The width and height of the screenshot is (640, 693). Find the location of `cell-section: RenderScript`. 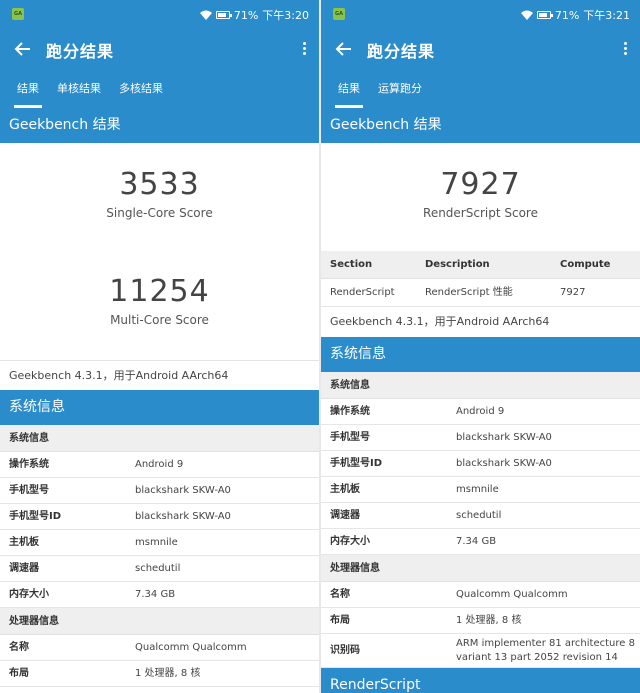

cell-section: RenderScript is located at coordinates (362, 292).